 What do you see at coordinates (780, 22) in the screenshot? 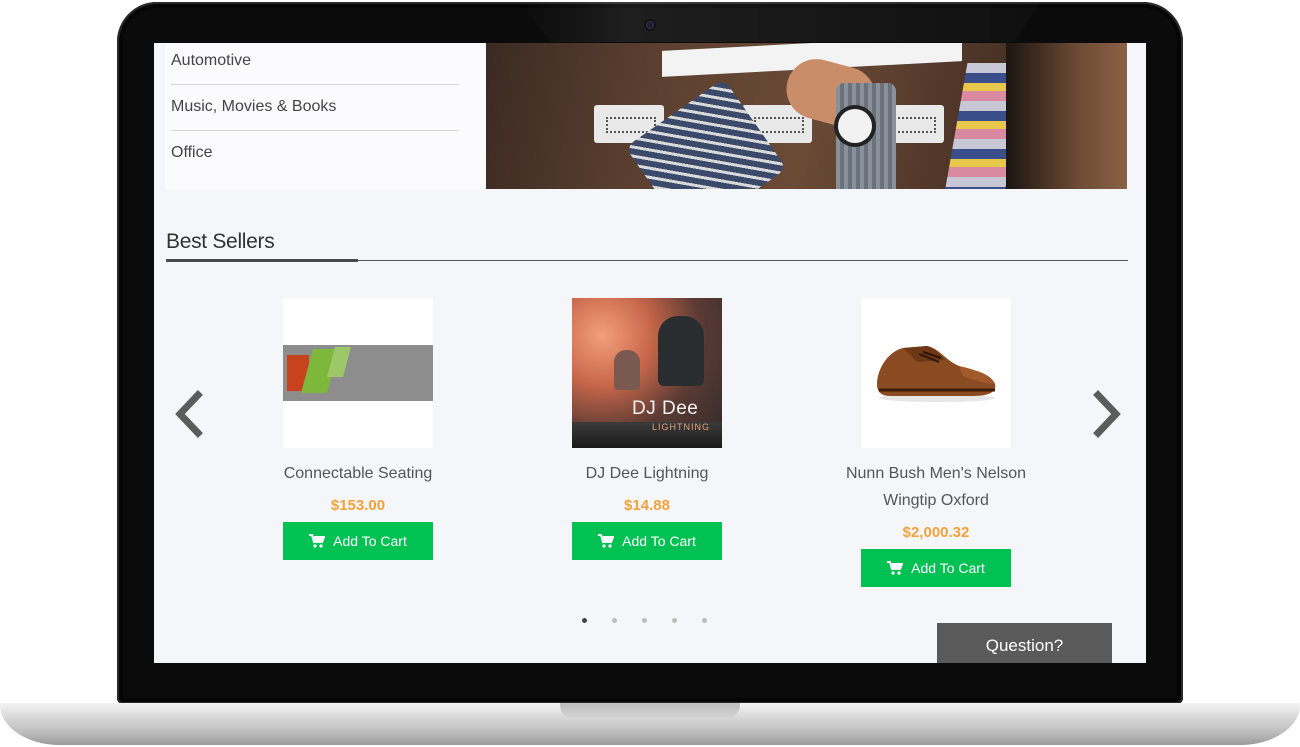
I see `lid-glare` at bounding box center [780, 22].